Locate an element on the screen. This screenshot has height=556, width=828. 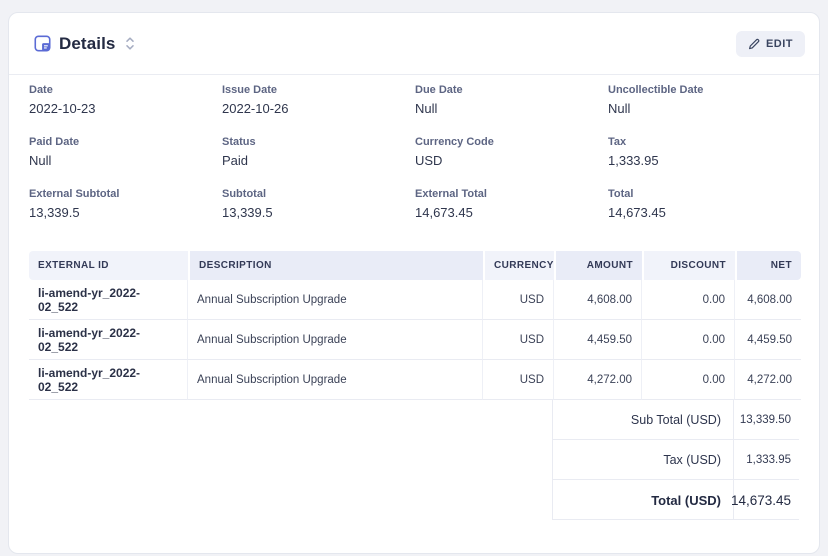
page-title: Details is located at coordinates (87, 43).